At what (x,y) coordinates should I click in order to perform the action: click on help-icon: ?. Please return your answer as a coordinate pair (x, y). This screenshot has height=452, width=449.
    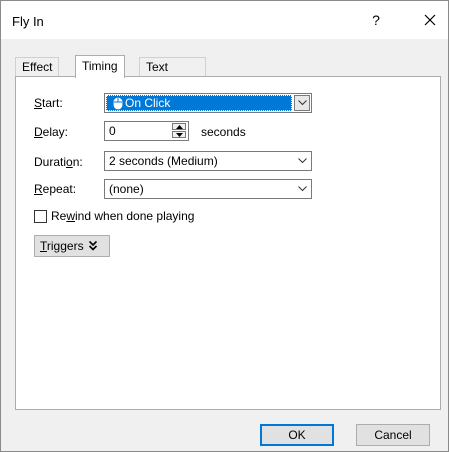
    Looking at the image, I should click on (376, 20).